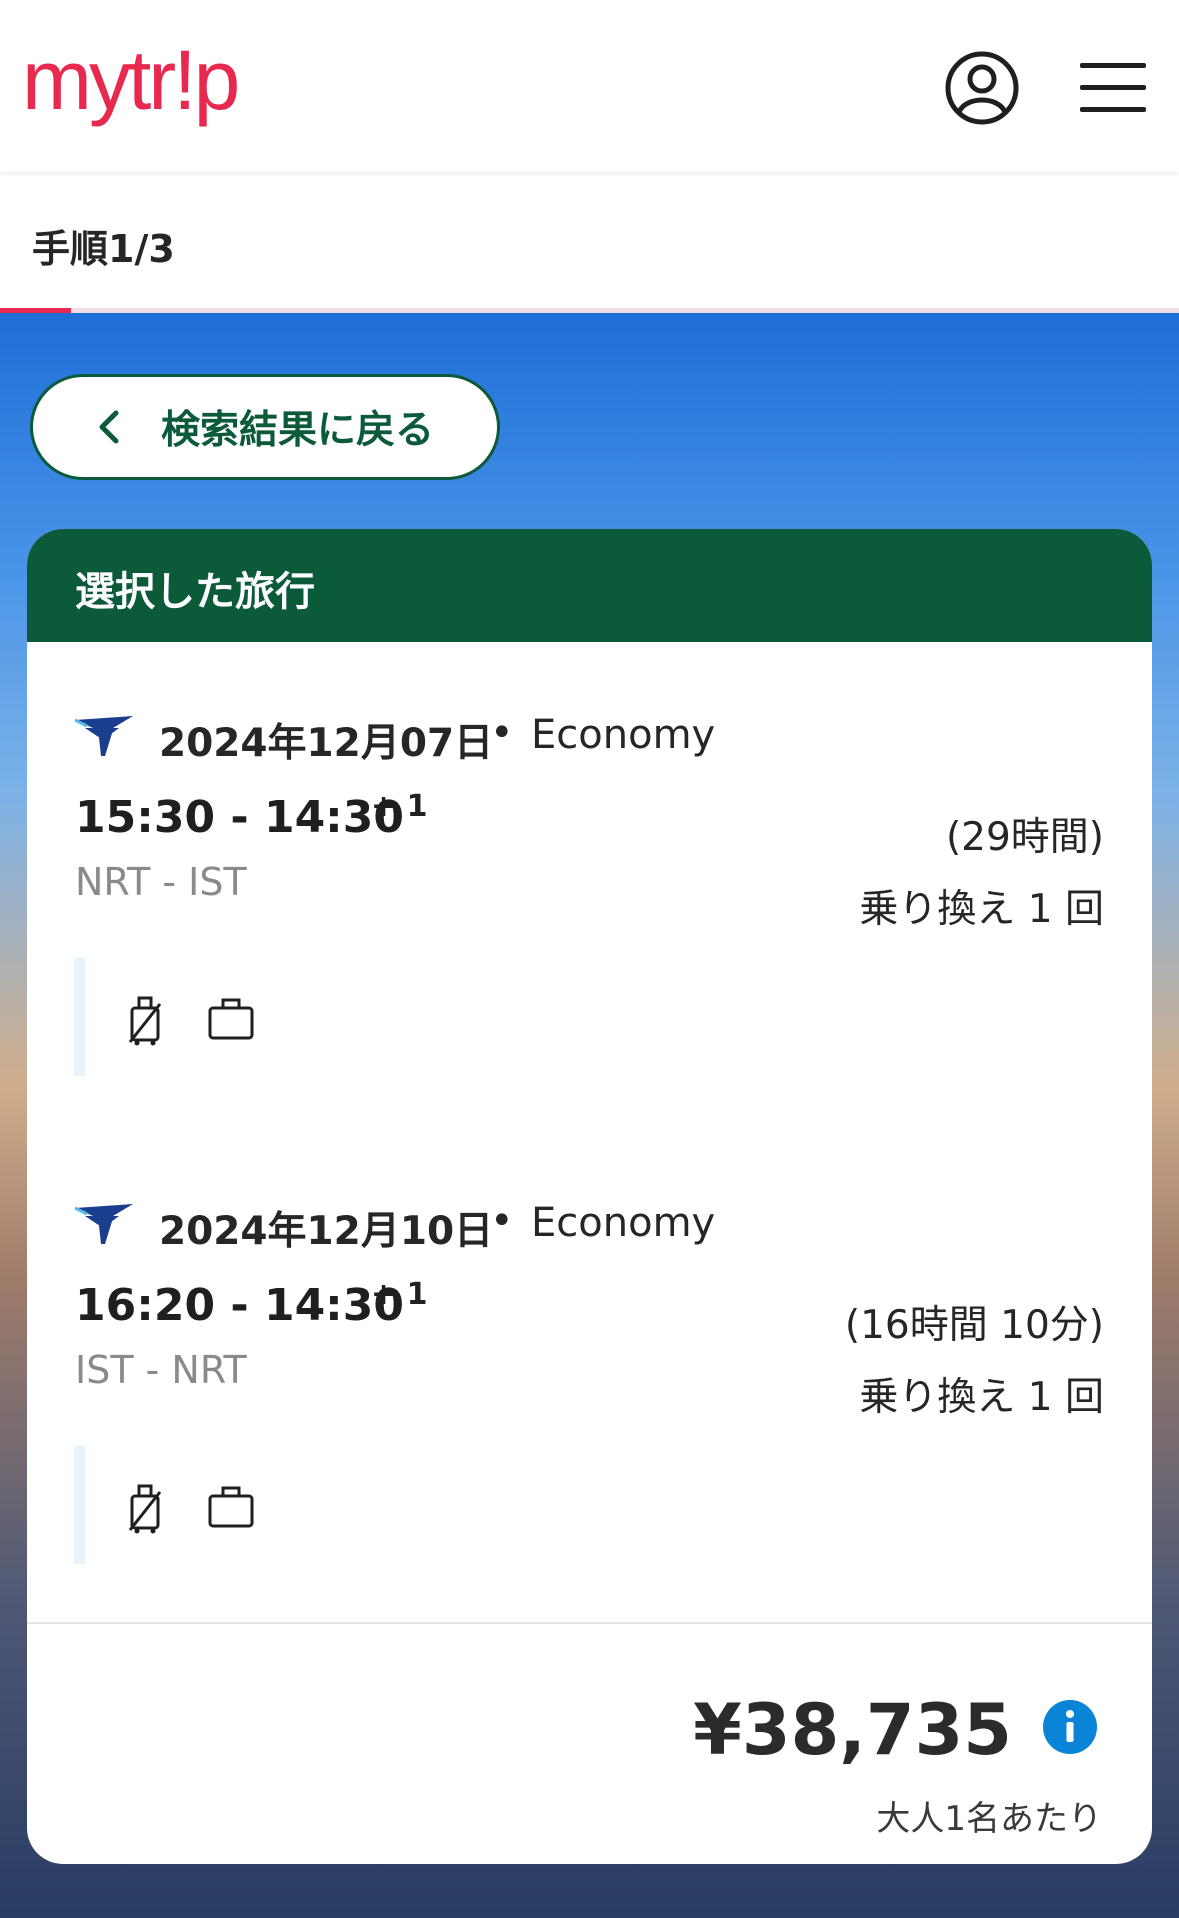  Describe the element at coordinates (103, 249) in the screenshot. I see `step-label: 手順1/3` at that location.